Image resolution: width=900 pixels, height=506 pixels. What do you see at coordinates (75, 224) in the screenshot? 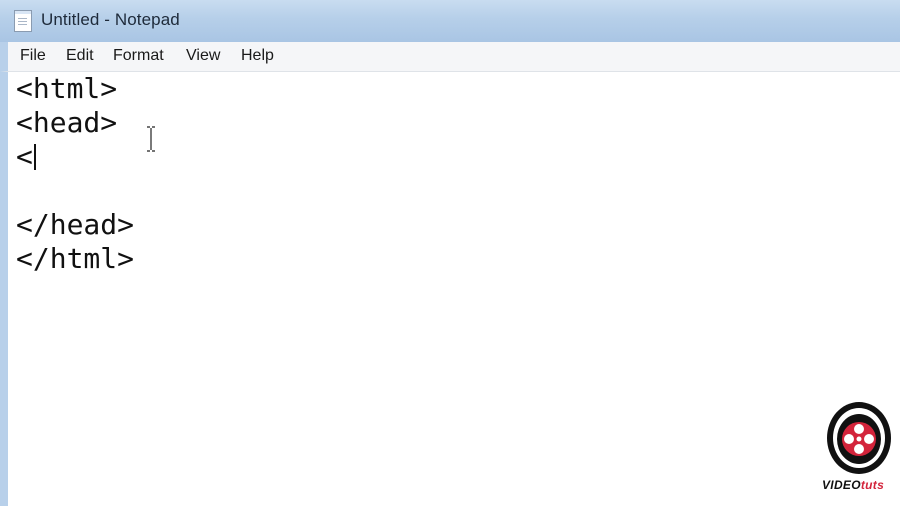
I see `editor-line: </head>` at bounding box center [75, 224].